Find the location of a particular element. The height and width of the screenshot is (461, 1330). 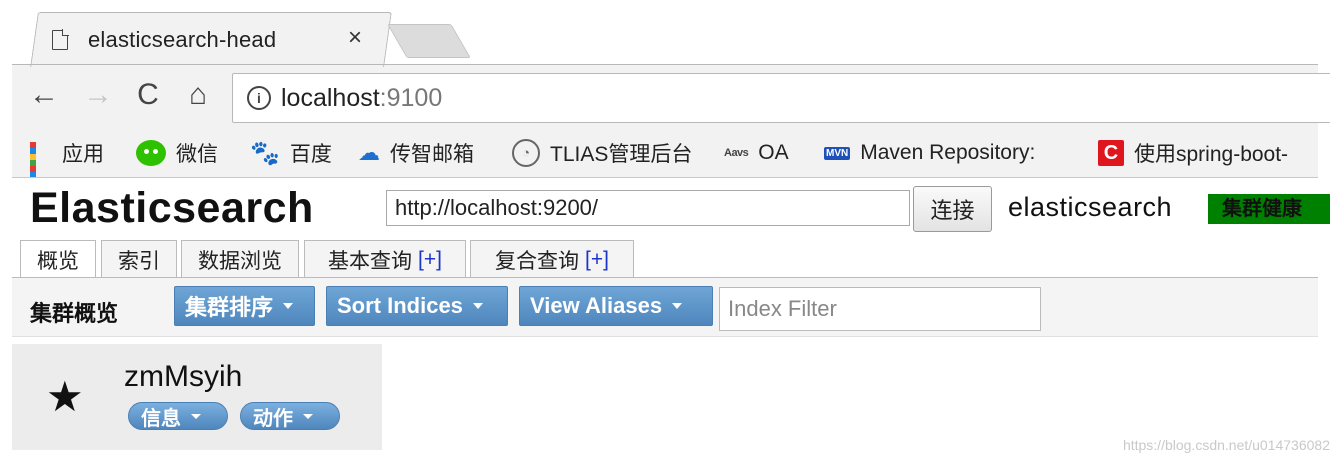

bookmark-label: Maven Repository: is located at coordinates (948, 152).